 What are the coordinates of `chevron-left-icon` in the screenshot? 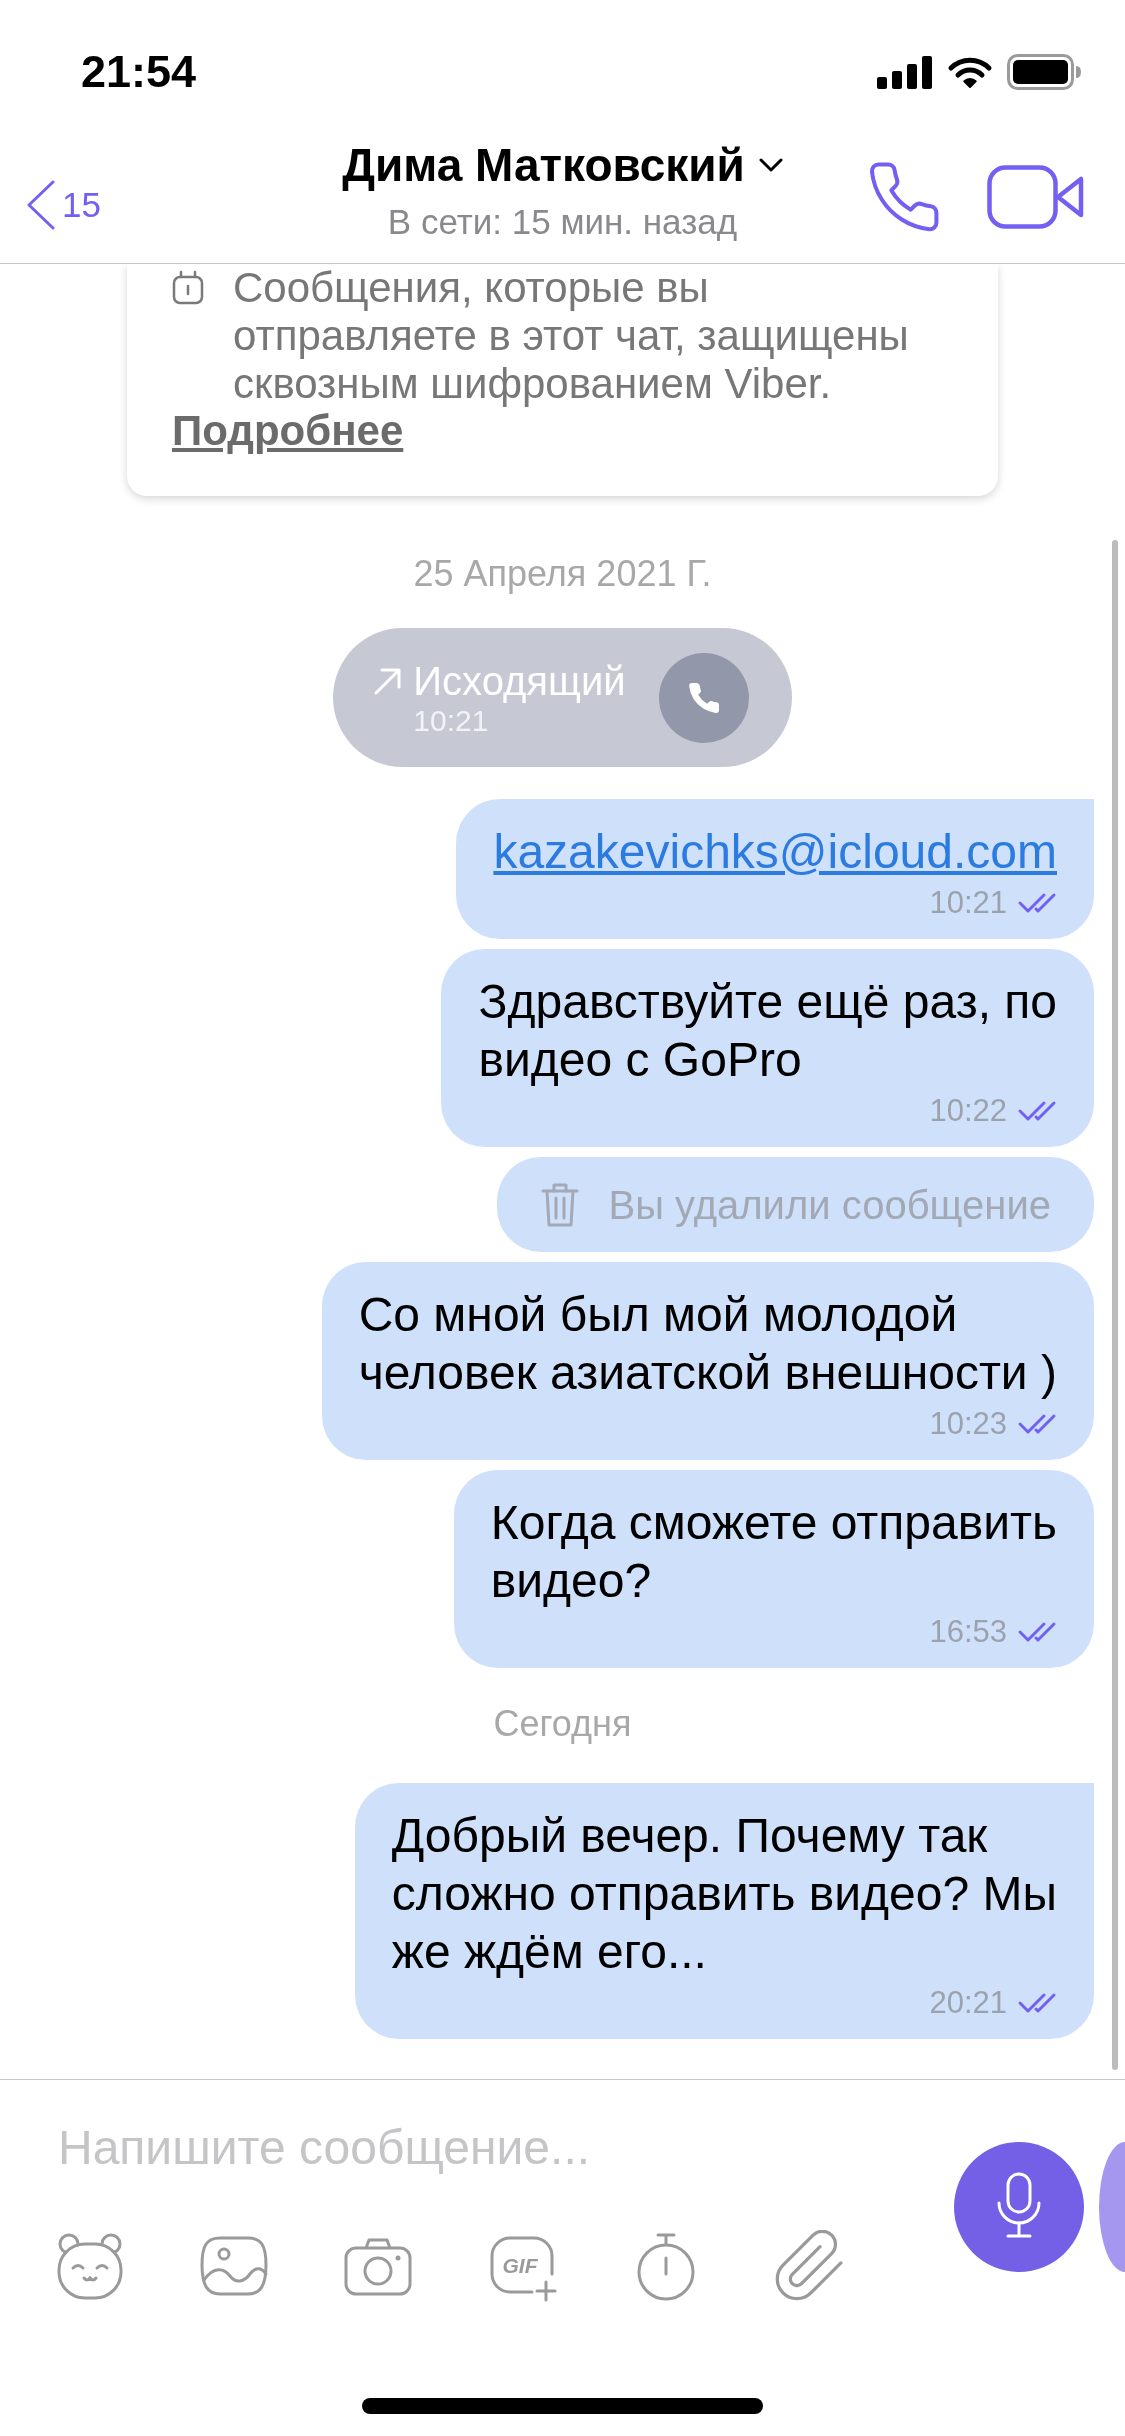 It's located at (41, 205).